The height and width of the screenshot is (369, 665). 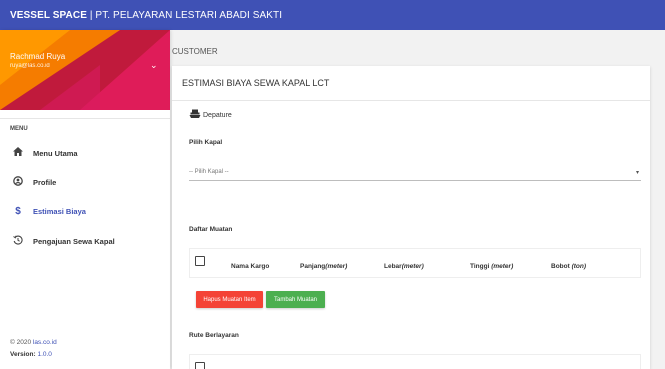 I want to click on dollar-icon: $, so click(x=18, y=211).